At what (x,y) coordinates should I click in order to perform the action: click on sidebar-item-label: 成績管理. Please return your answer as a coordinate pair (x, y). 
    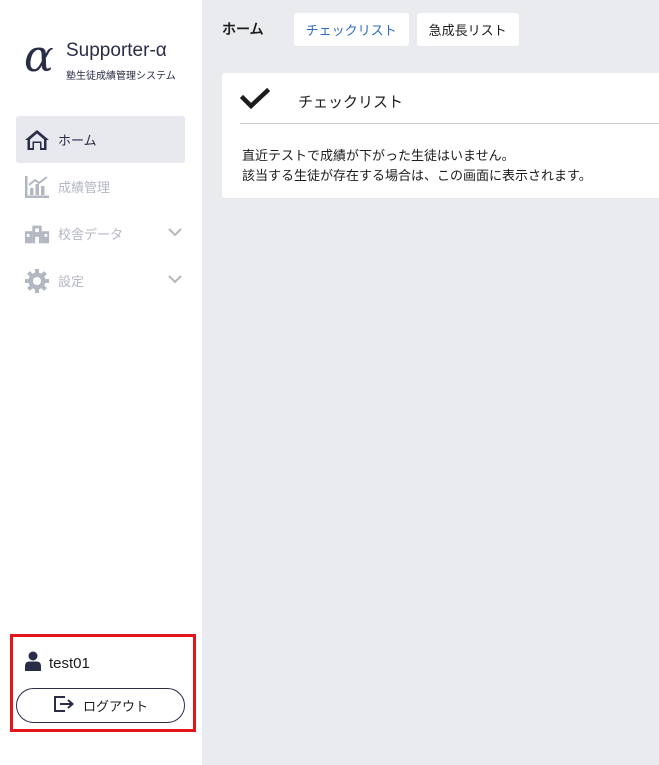
    Looking at the image, I should click on (84, 188).